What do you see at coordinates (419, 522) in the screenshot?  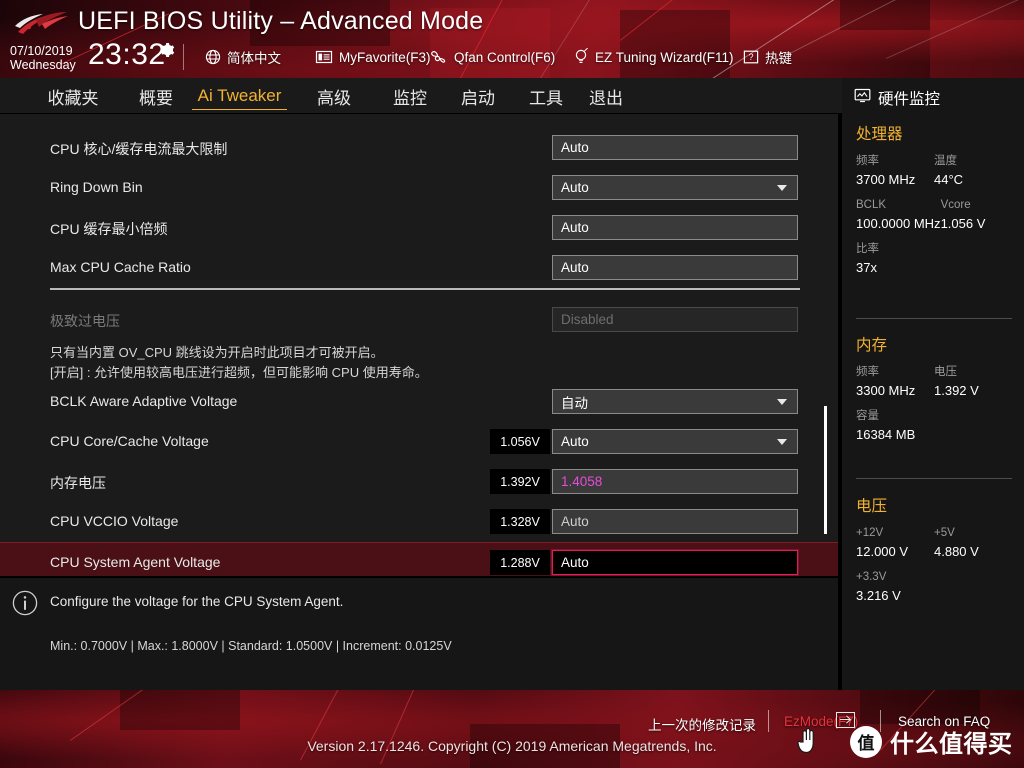 I see `setting-row-cpu-vccio-voltage: CPU VCCIO Voltage 1.328V Auto` at bounding box center [419, 522].